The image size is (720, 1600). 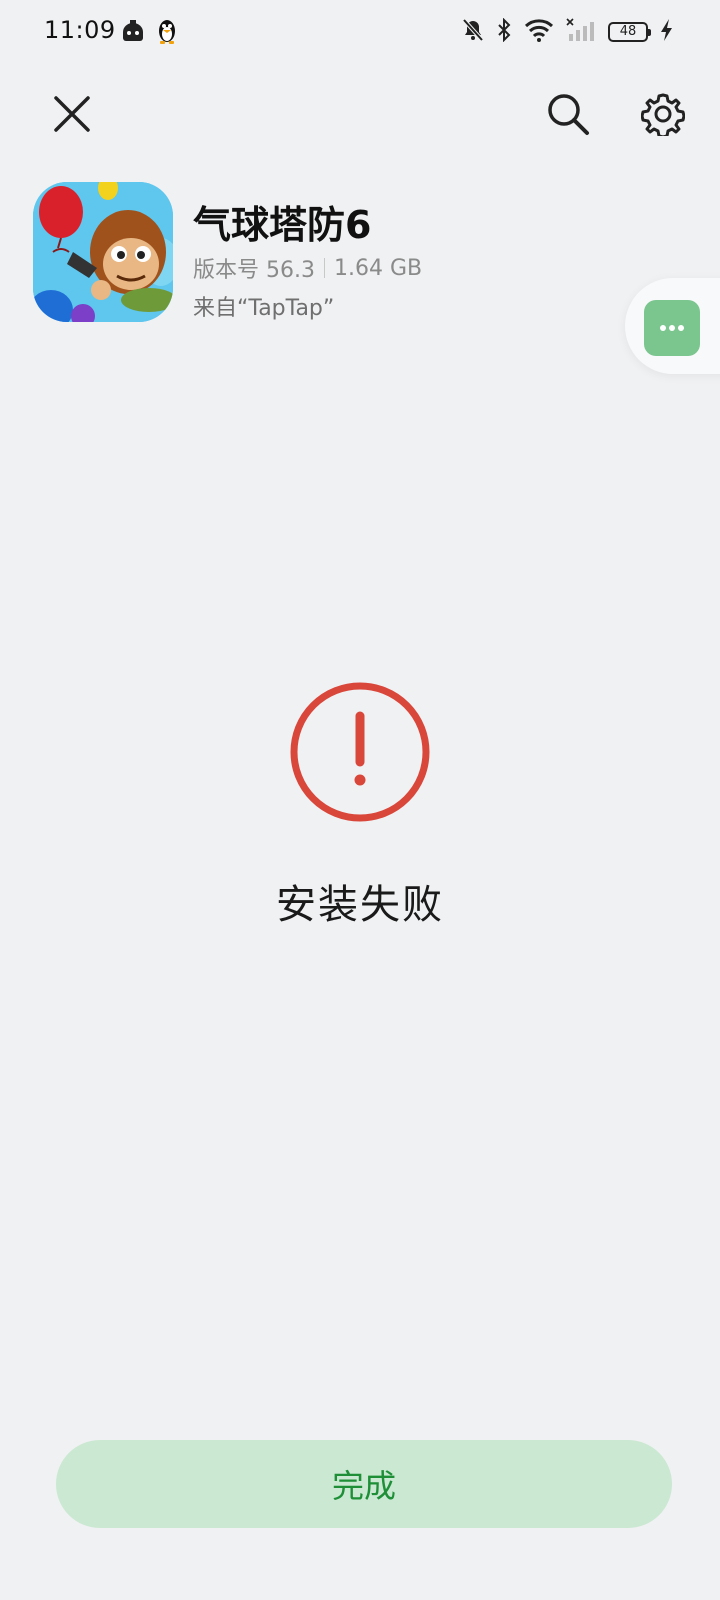 What do you see at coordinates (360, 752) in the screenshot?
I see `error-exclamation-icon` at bounding box center [360, 752].